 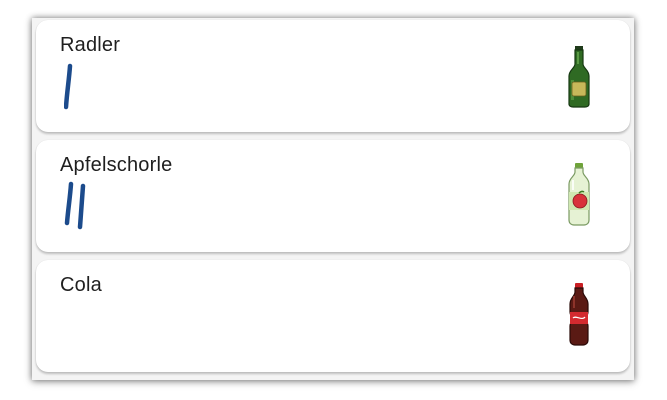 What do you see at coordinates (81, 285) in the screenshot?
I see `drink-name: Cola` at bounding box center [81, 285].